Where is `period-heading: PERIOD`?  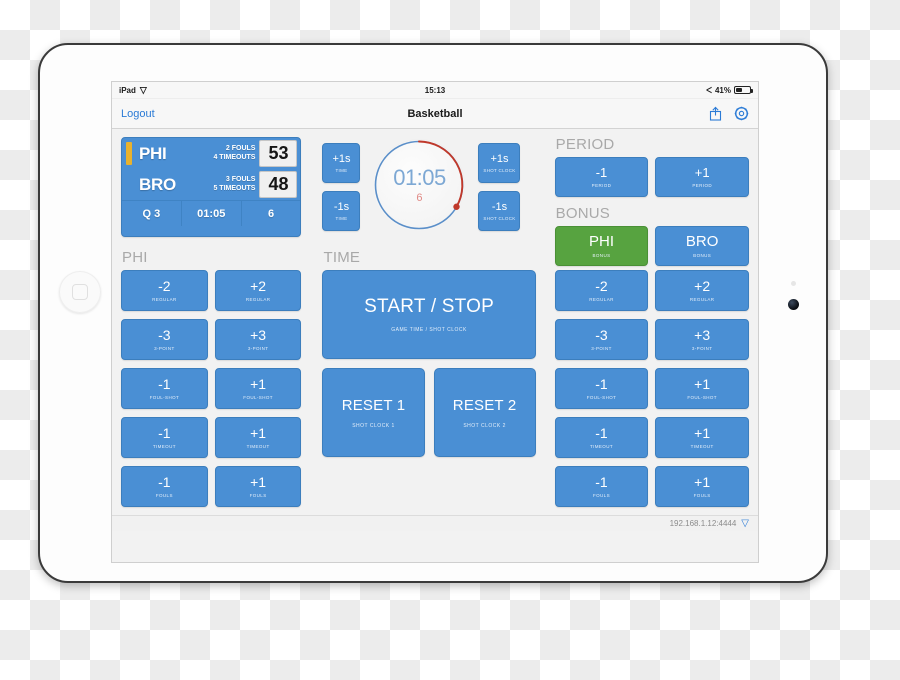 period-heading: PERIOD is located at coordinates (585, 144).